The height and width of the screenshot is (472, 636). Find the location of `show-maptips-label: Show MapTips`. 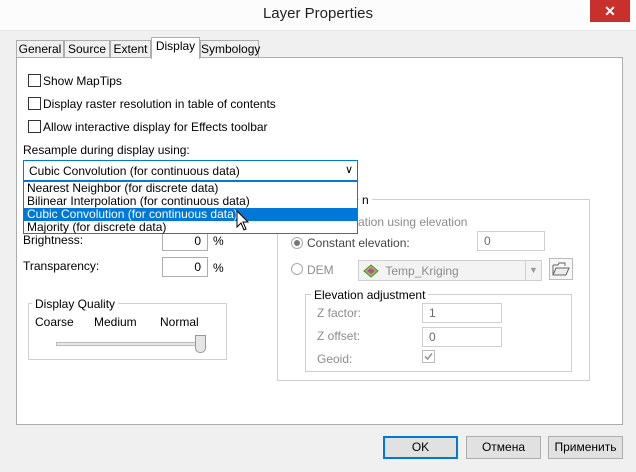

show-maptips-label: Show MapTips is located at coordinates (82, 81).